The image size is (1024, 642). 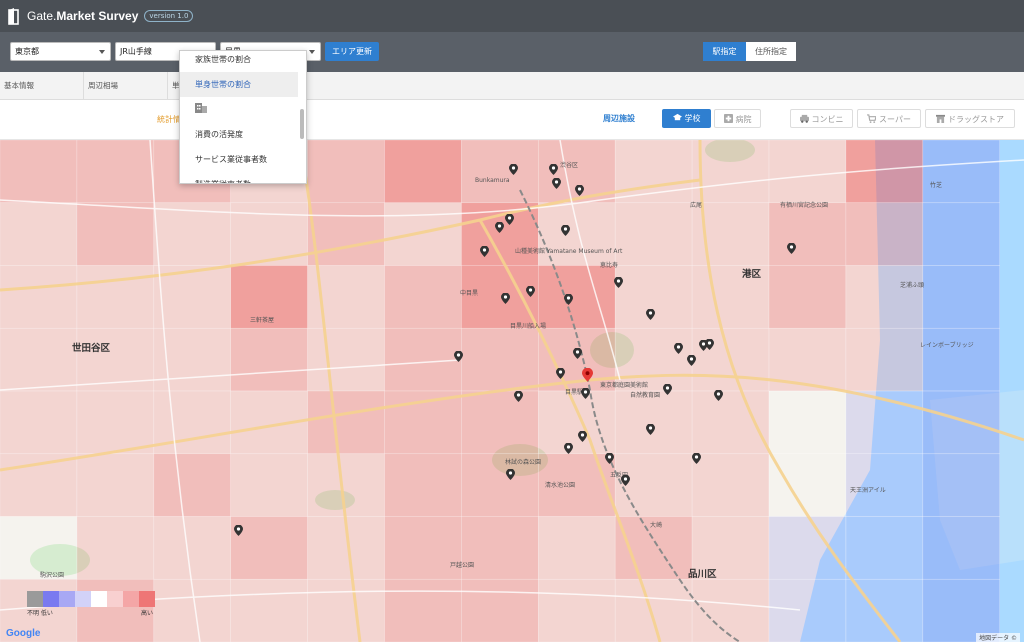 I want to click on place-label: 大崎, so click(x=656, y=525).